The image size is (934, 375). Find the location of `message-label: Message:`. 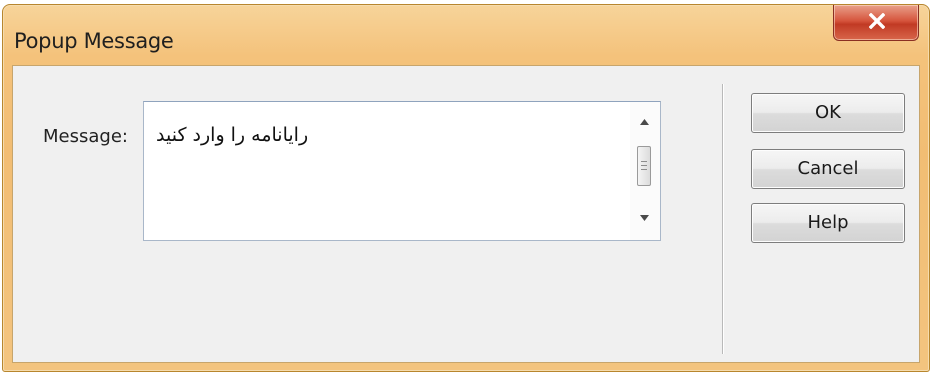

message-label: Message: is located at coordinates (85, 136).